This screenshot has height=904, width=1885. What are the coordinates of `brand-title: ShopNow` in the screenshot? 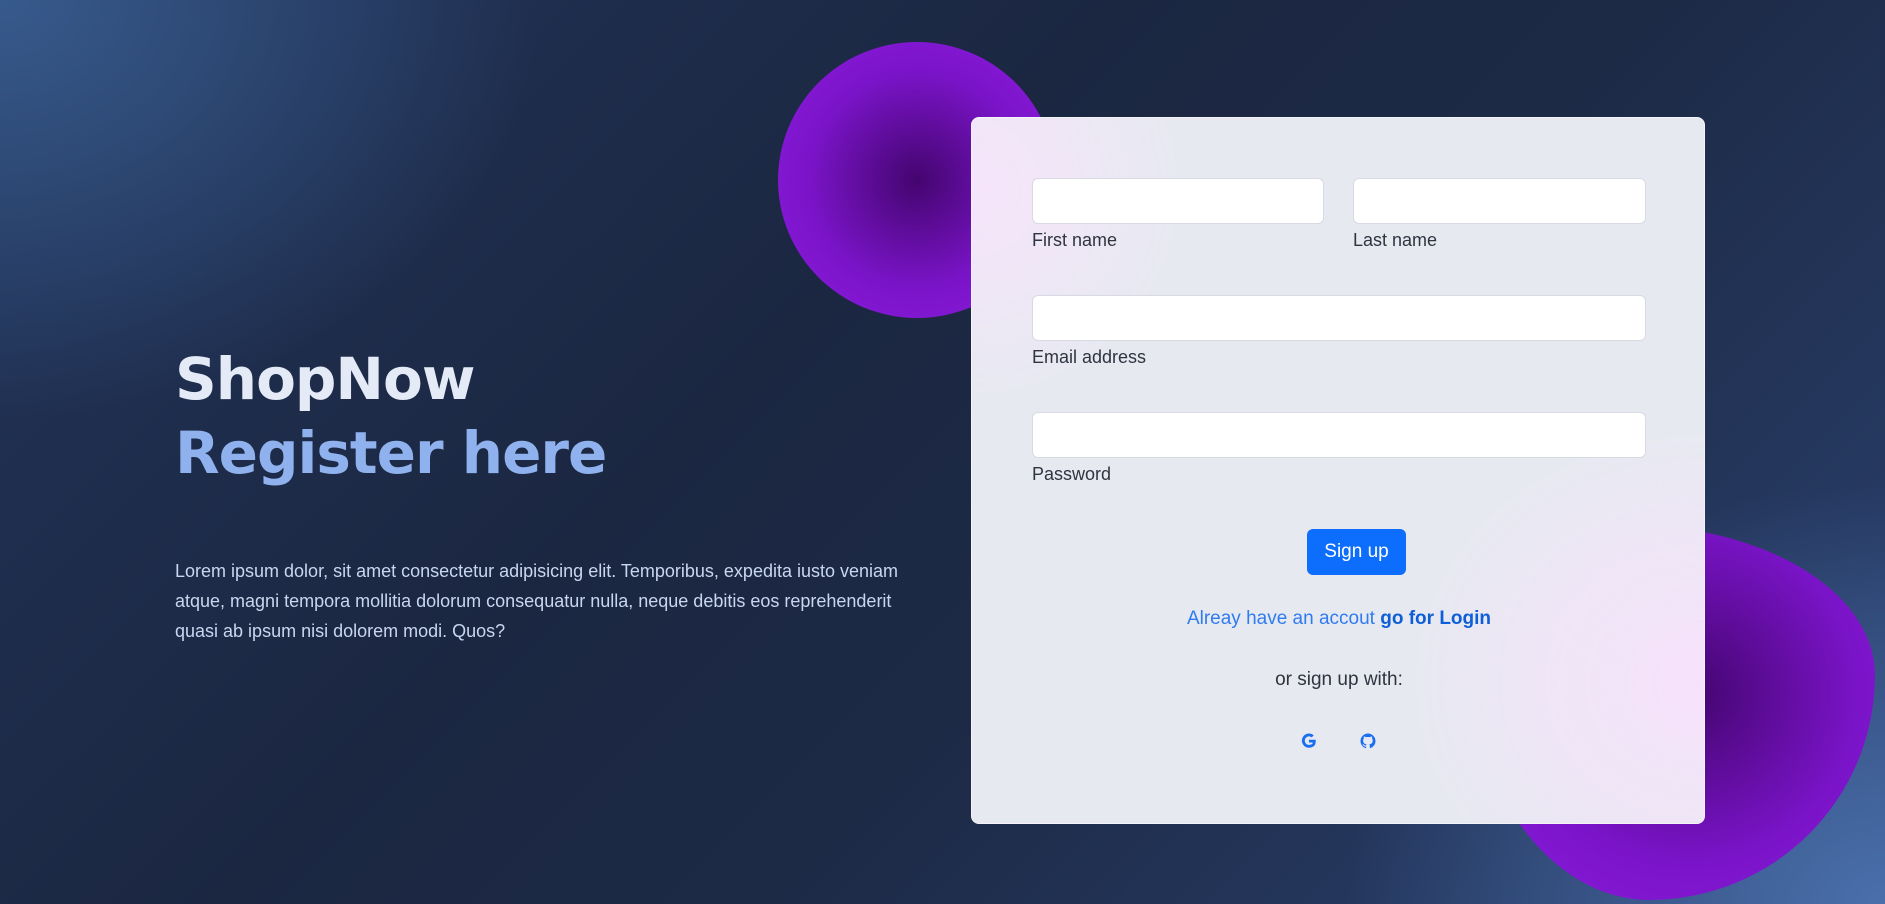 It's located at (325, 379).